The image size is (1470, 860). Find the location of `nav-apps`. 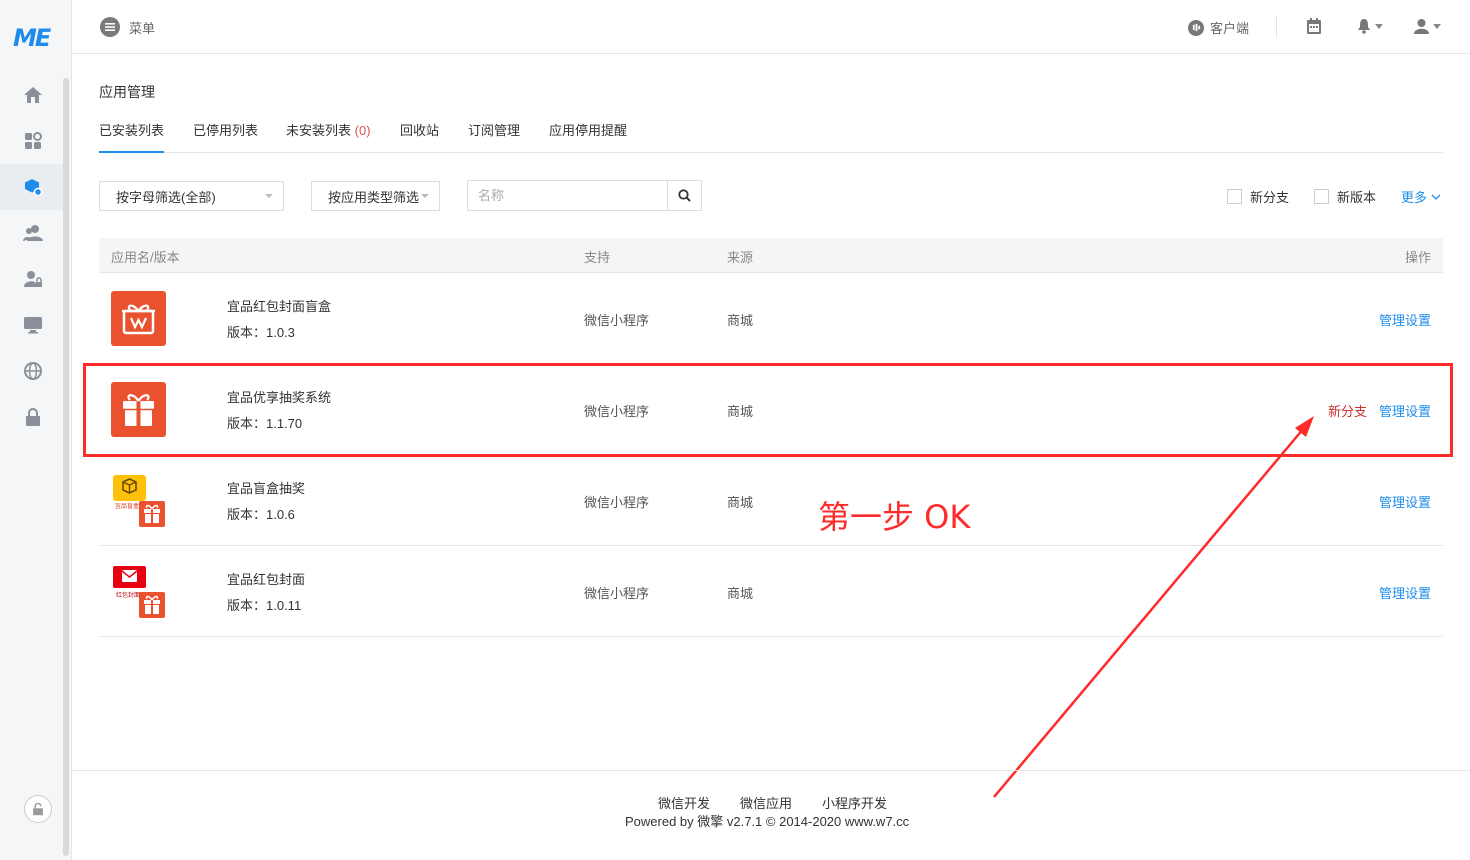

nav-apps is located at coordinates (33, 141).